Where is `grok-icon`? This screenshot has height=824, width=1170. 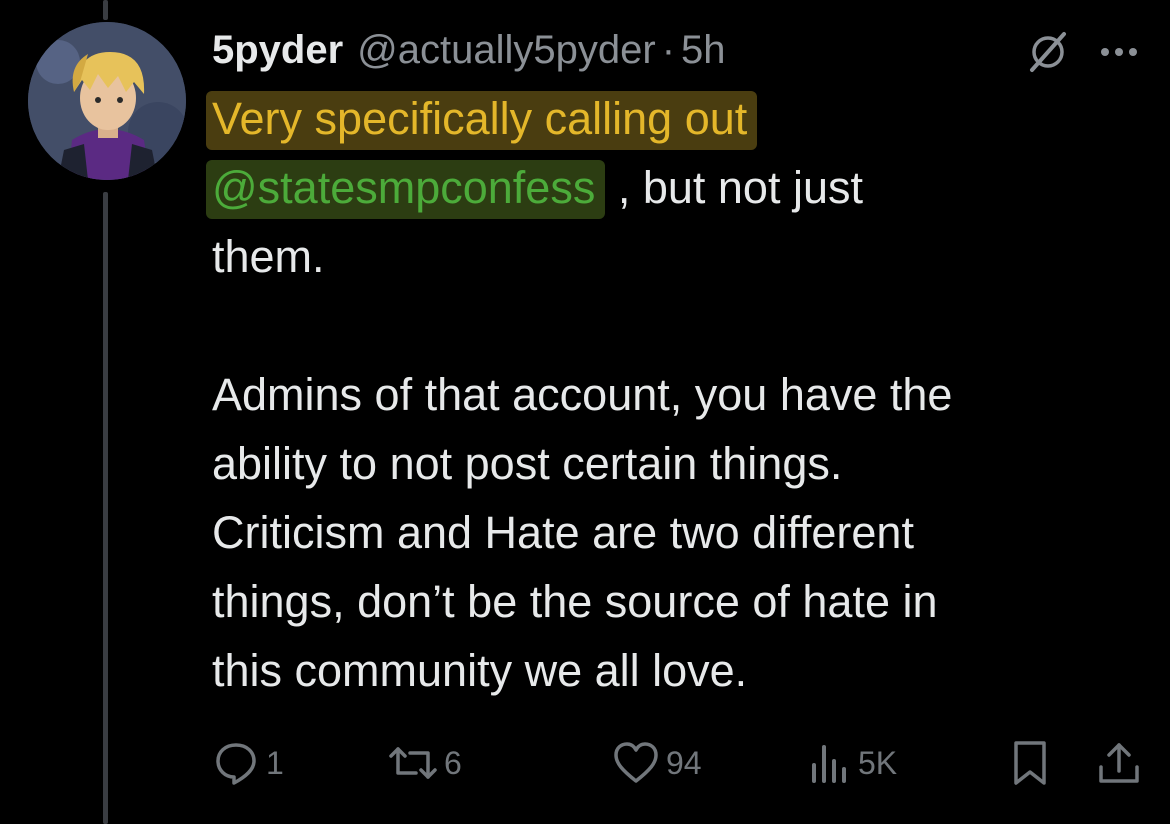
grok-icon is located at coordinates (1048, 52).